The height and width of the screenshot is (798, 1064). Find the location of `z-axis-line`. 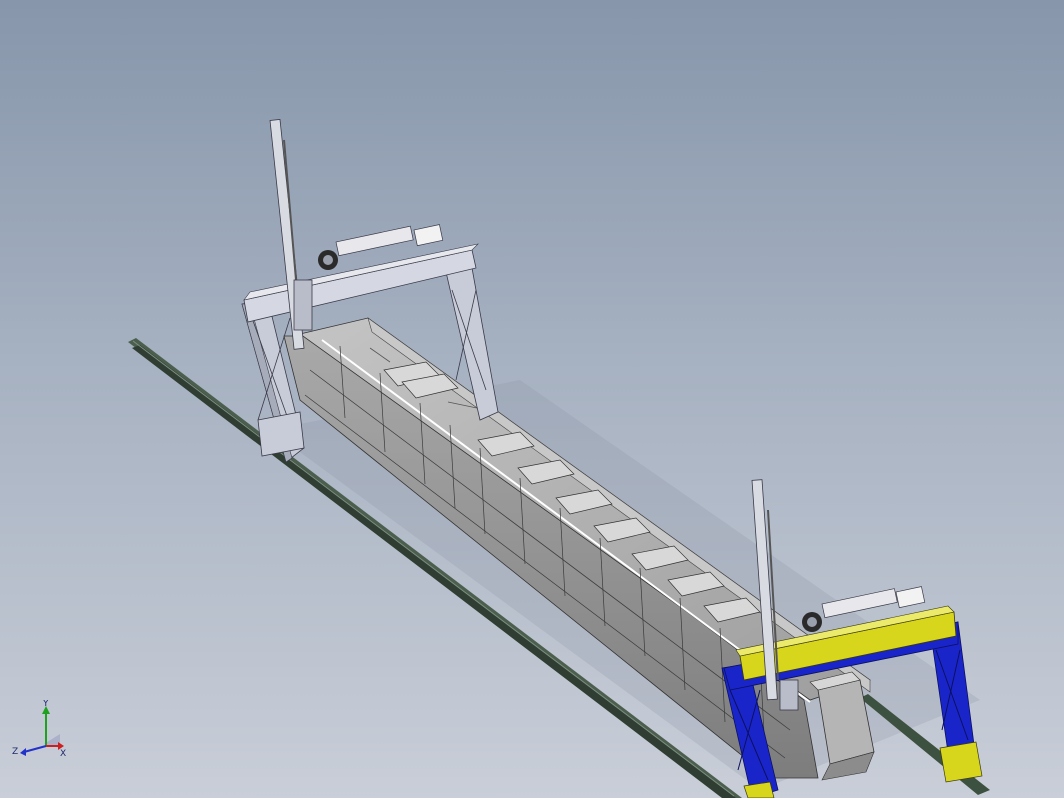

z-axis-line is located at coordinates (35, 749).